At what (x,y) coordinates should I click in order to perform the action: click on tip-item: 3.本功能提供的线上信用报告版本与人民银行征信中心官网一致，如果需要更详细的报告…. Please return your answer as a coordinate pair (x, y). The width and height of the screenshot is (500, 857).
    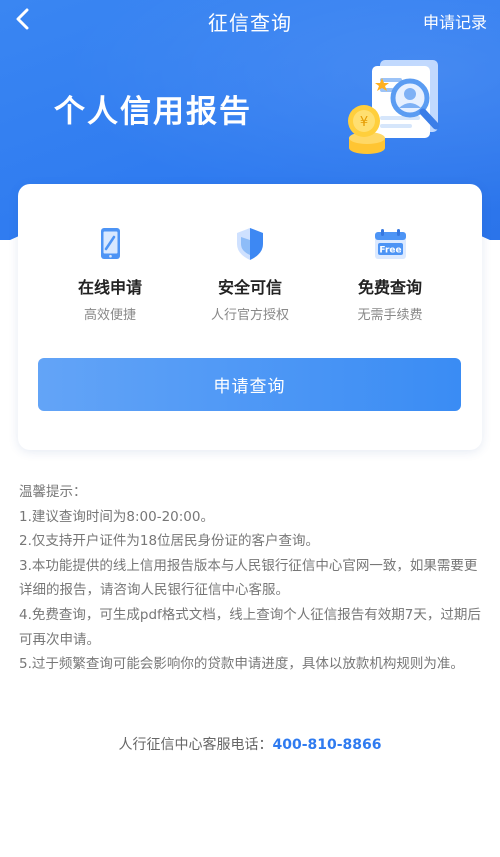
    Looking at the image, I should click on (248, 578).